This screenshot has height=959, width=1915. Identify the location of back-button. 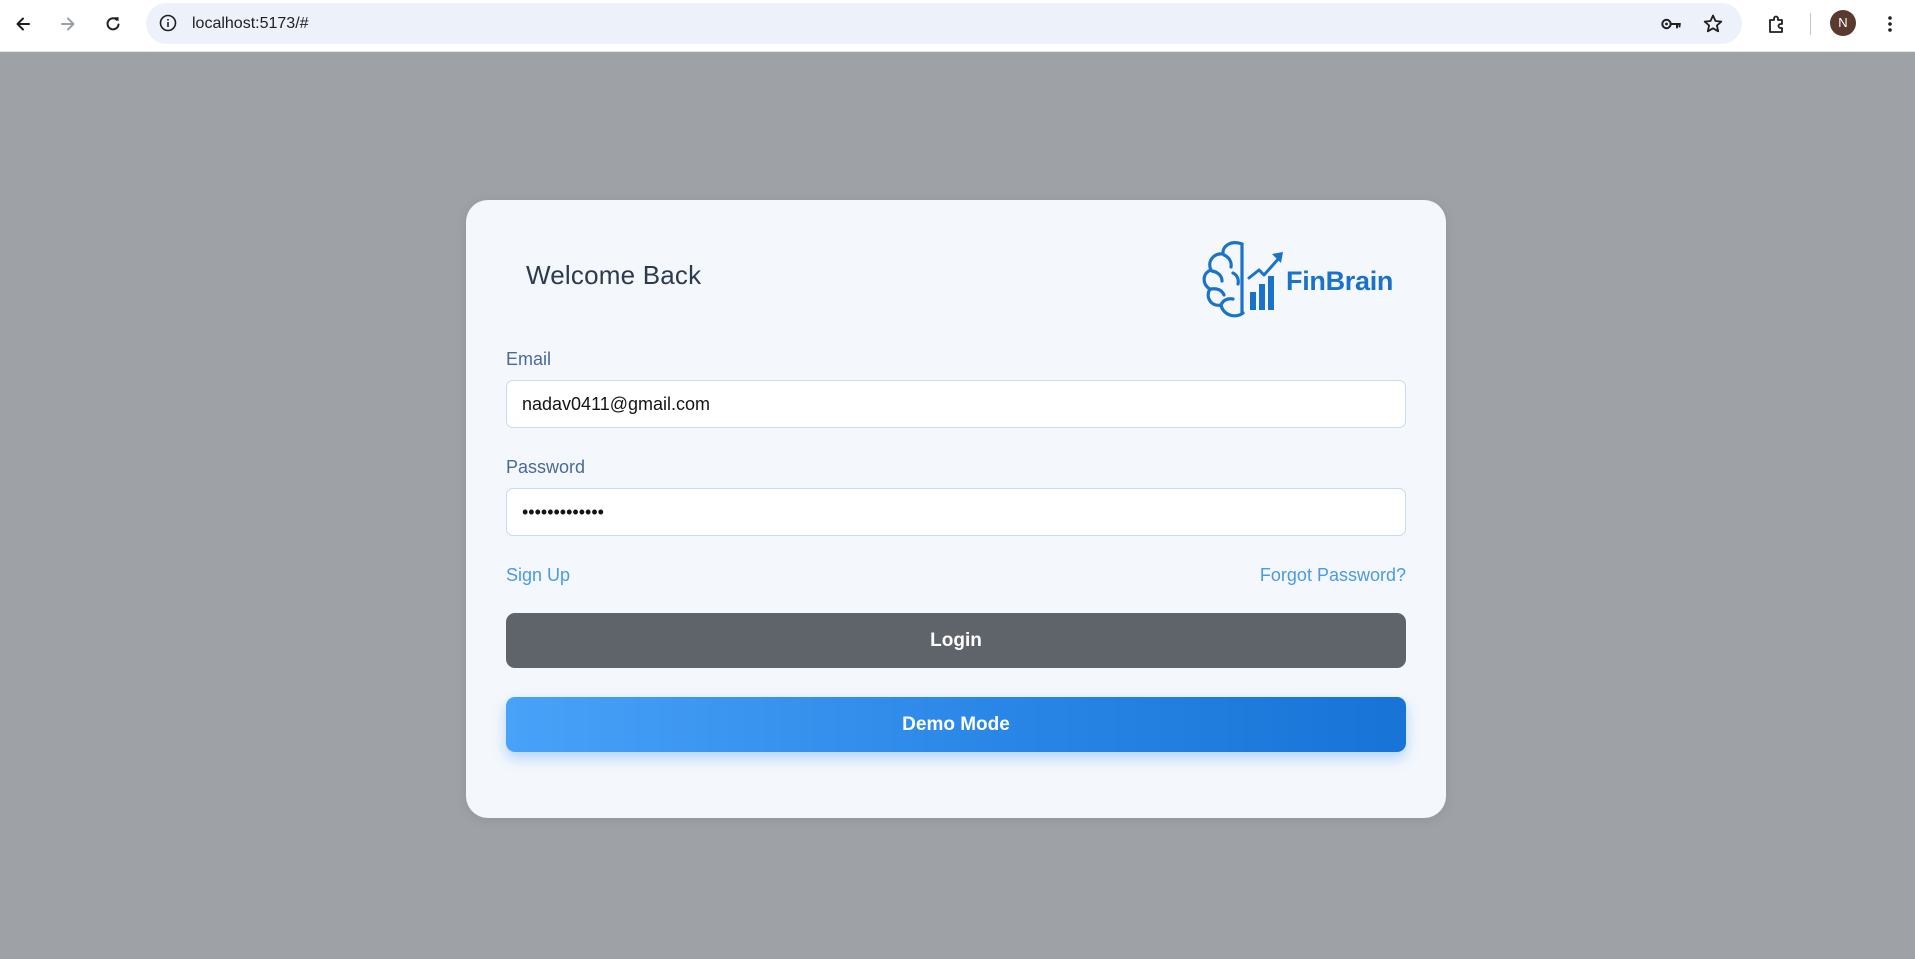
(23, 24).